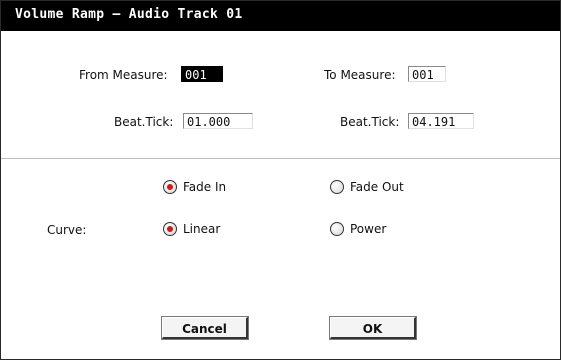  What do you see at coordinates (280, 16) in the screenshot?
I see `title-bar: Volume Ramp – Audio Track 01` at bounding box center [280, 16].